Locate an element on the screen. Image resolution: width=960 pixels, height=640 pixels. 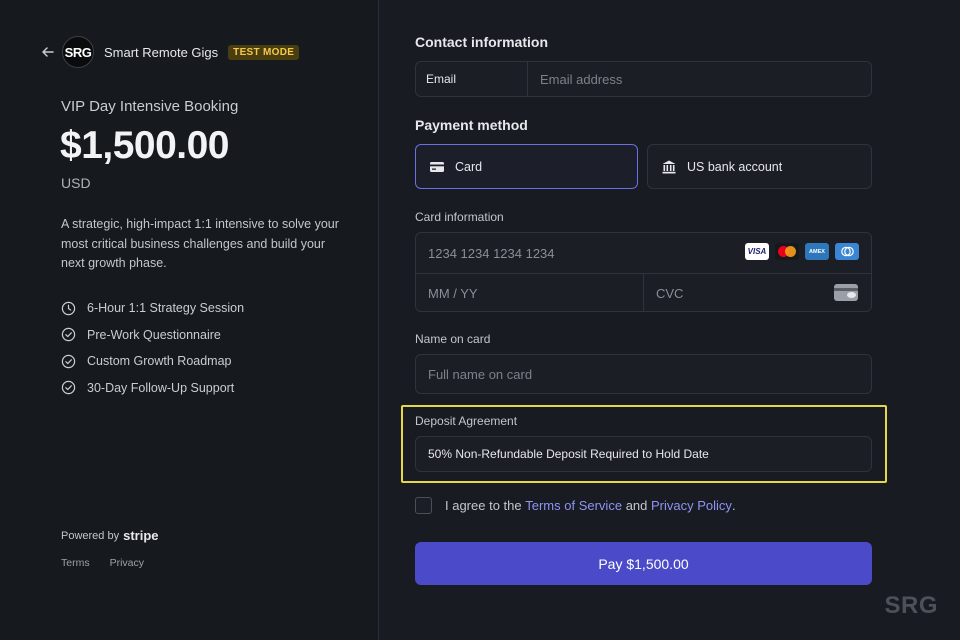
product-price: $1,500.00 is located at coordinates (145, 145).